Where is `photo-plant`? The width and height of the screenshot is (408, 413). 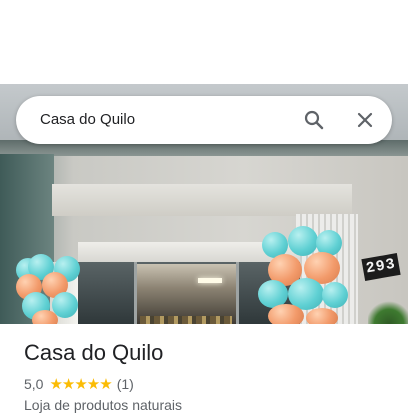 photo-plant is located at coordinates (388, 311).